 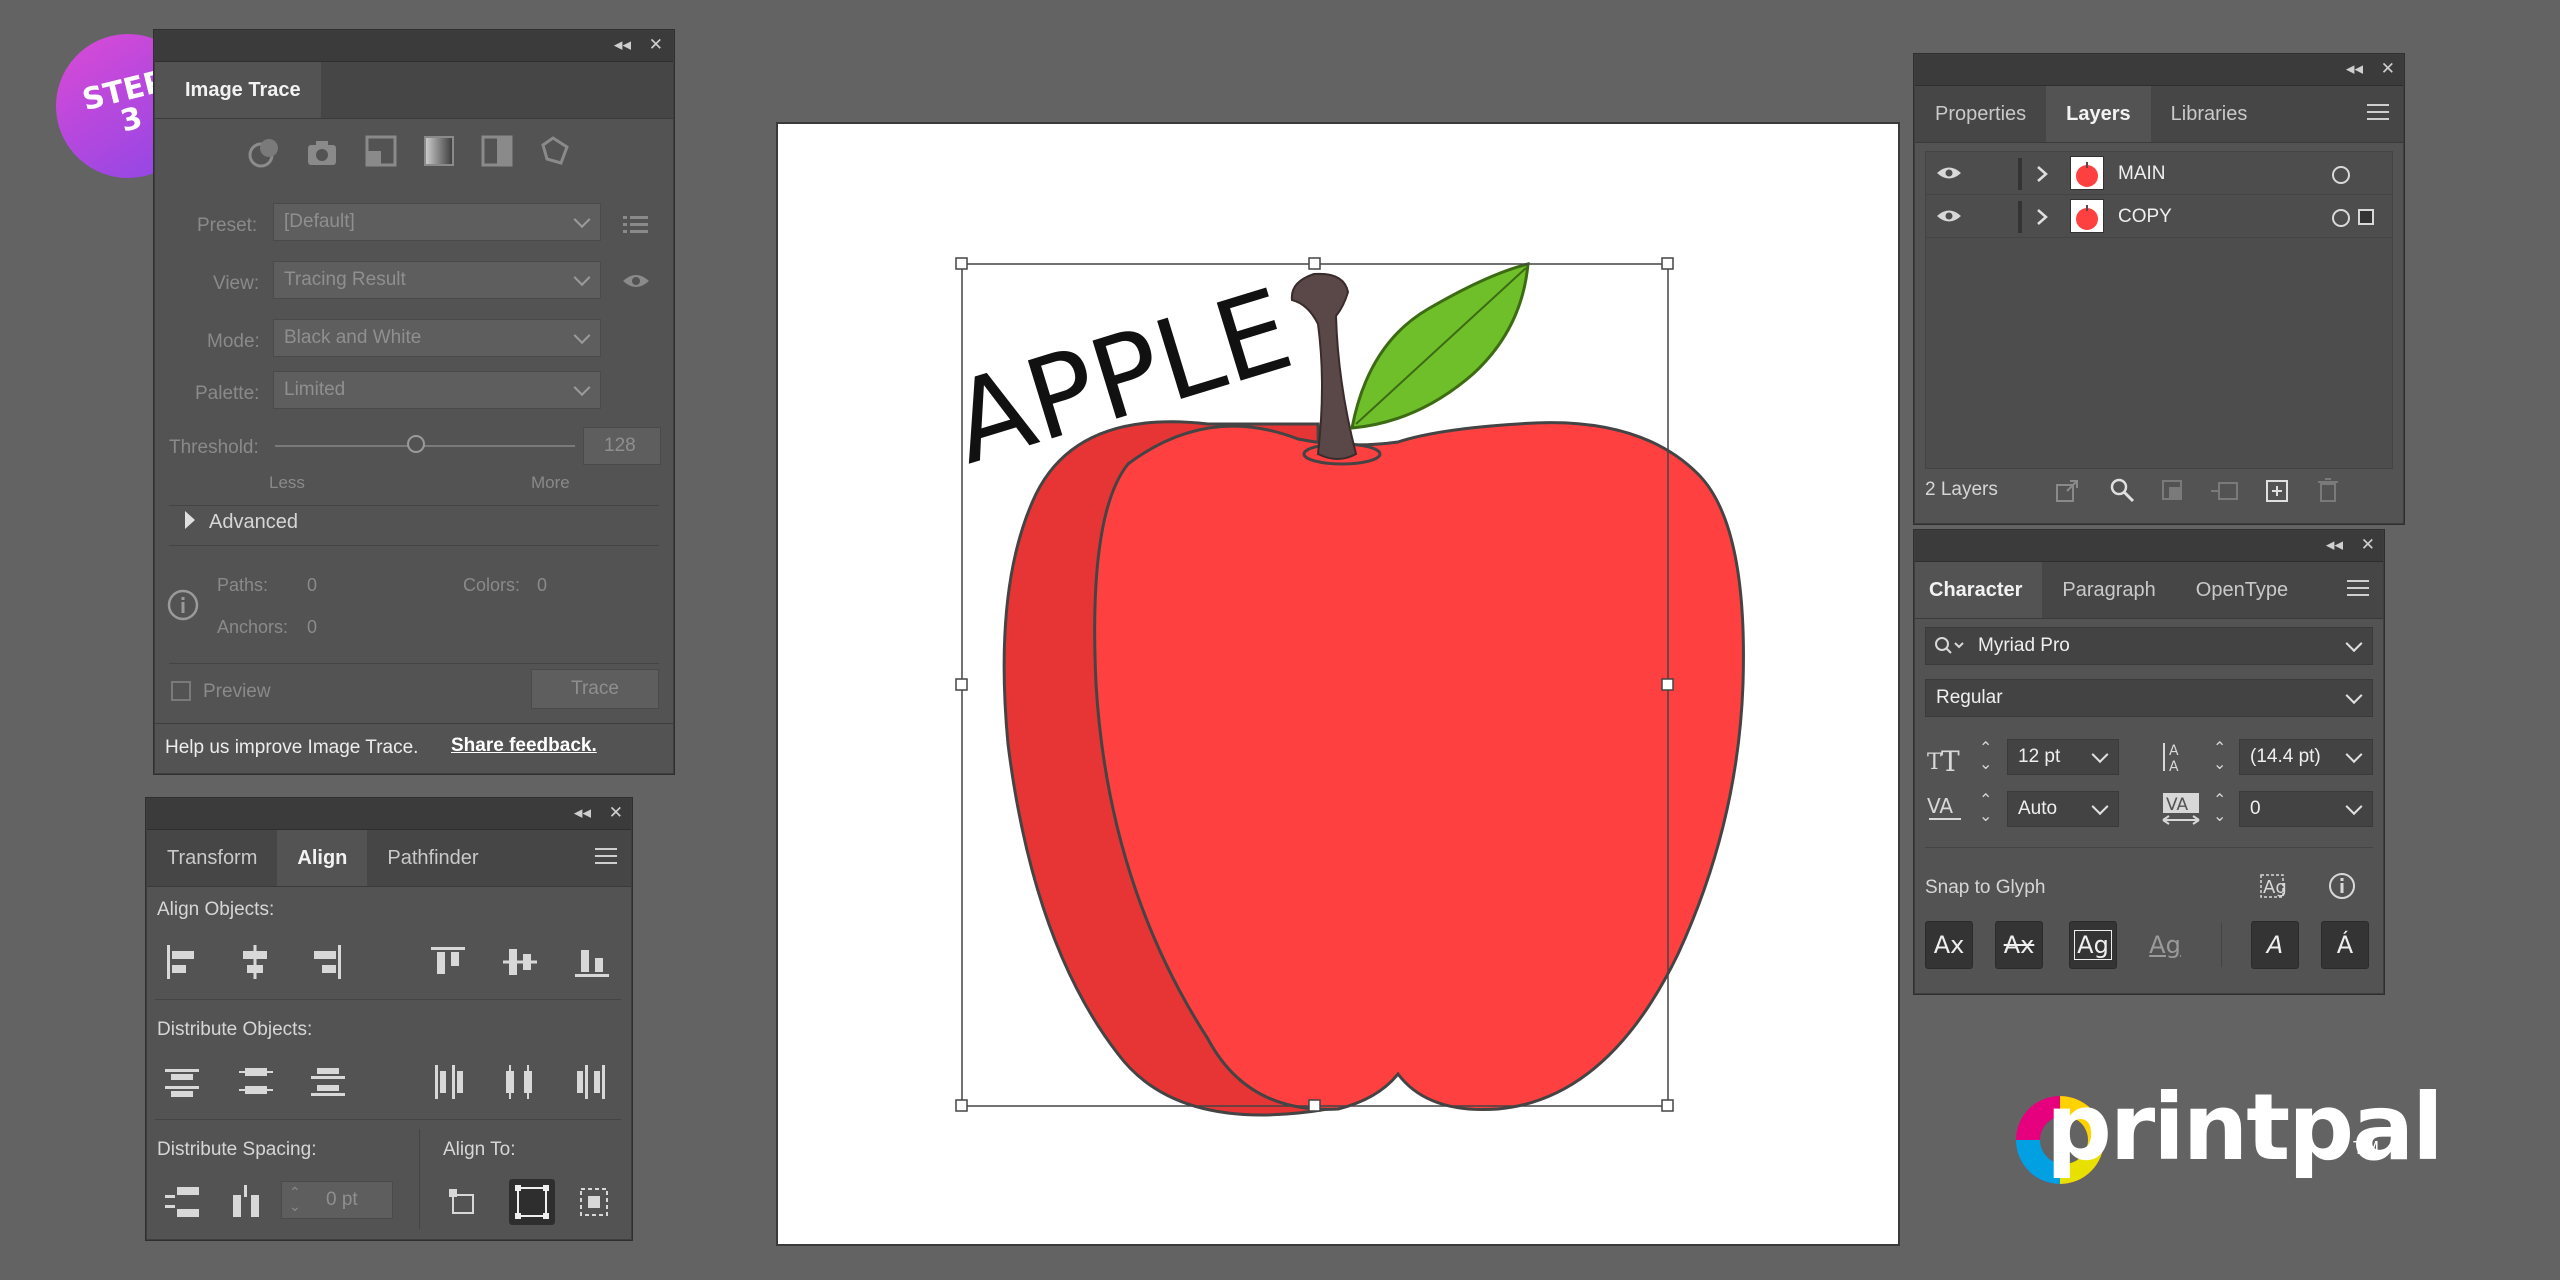 What do you see at coordinates (328, 1082) in the screenshot?
I see `distribute-bottom-icon` at bounding box center [328, 1082].